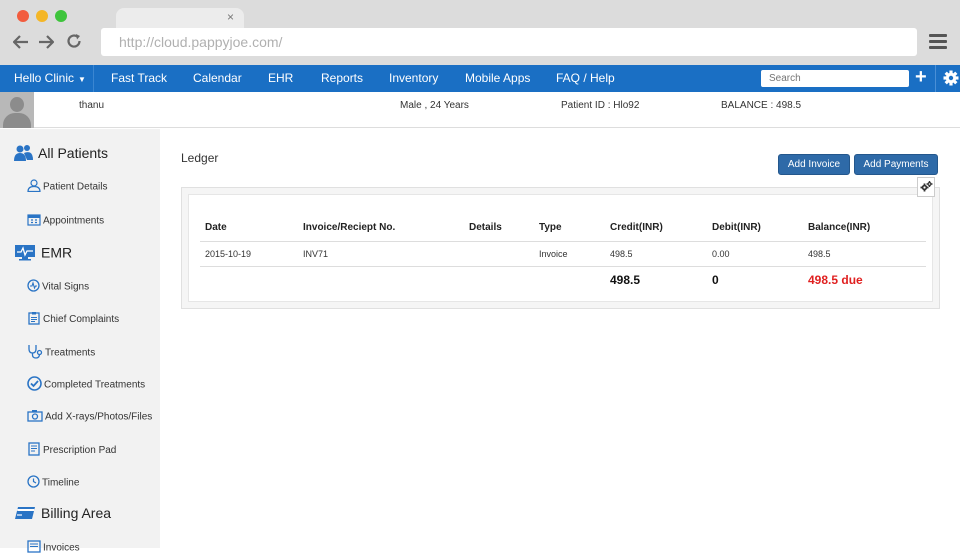 This screenshot has height=556, width=960. Describe the element at coordinates (57, 252) in the screenshot. I see `sidebar-emr-label: EMR` at that location.